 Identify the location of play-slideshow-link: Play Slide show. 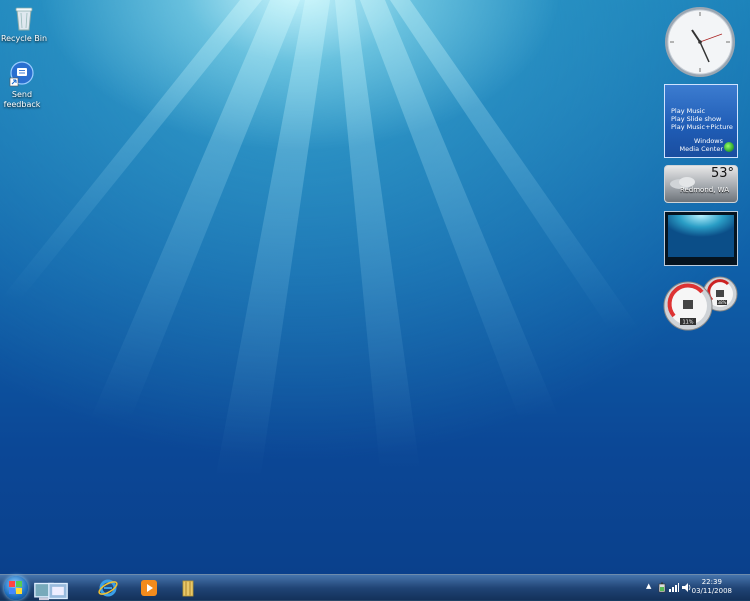
(702, 119).